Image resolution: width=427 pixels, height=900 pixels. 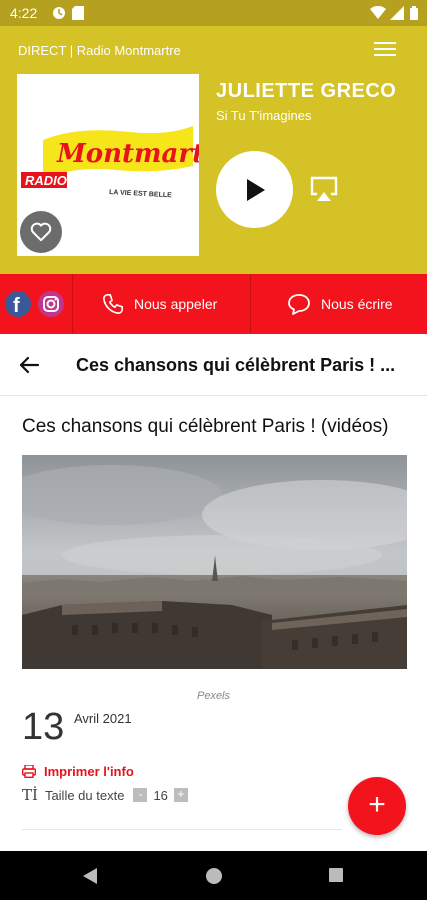 I want to click on write-button: Nous écrire, so click(x=340, y=304).